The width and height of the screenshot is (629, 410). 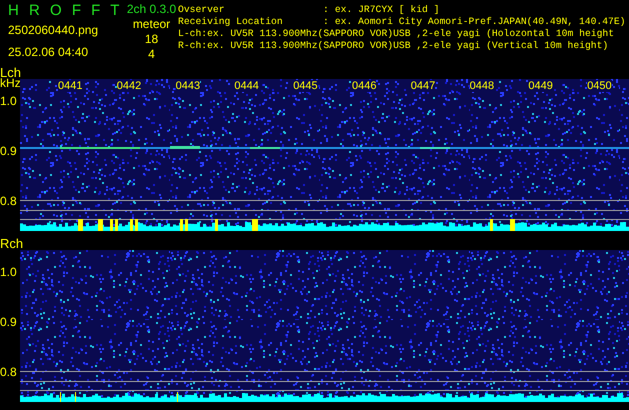 What do you see at coordinates (188, 86) in the screenshot?
I see `time-label: 0443` at bounding box center [188, 86].